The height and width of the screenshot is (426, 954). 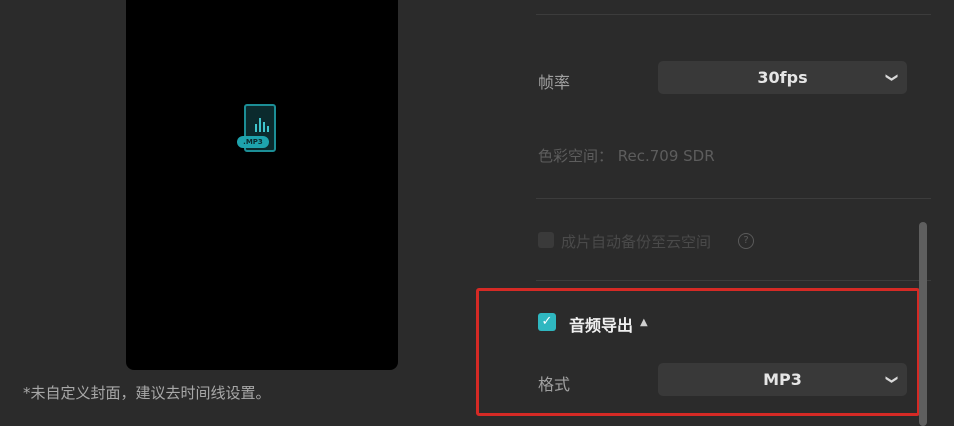 What do you see at coordinates (546, 240) in the screenshot?
I see `cloud-backup-checkbox` at bounding box center [546, 240].